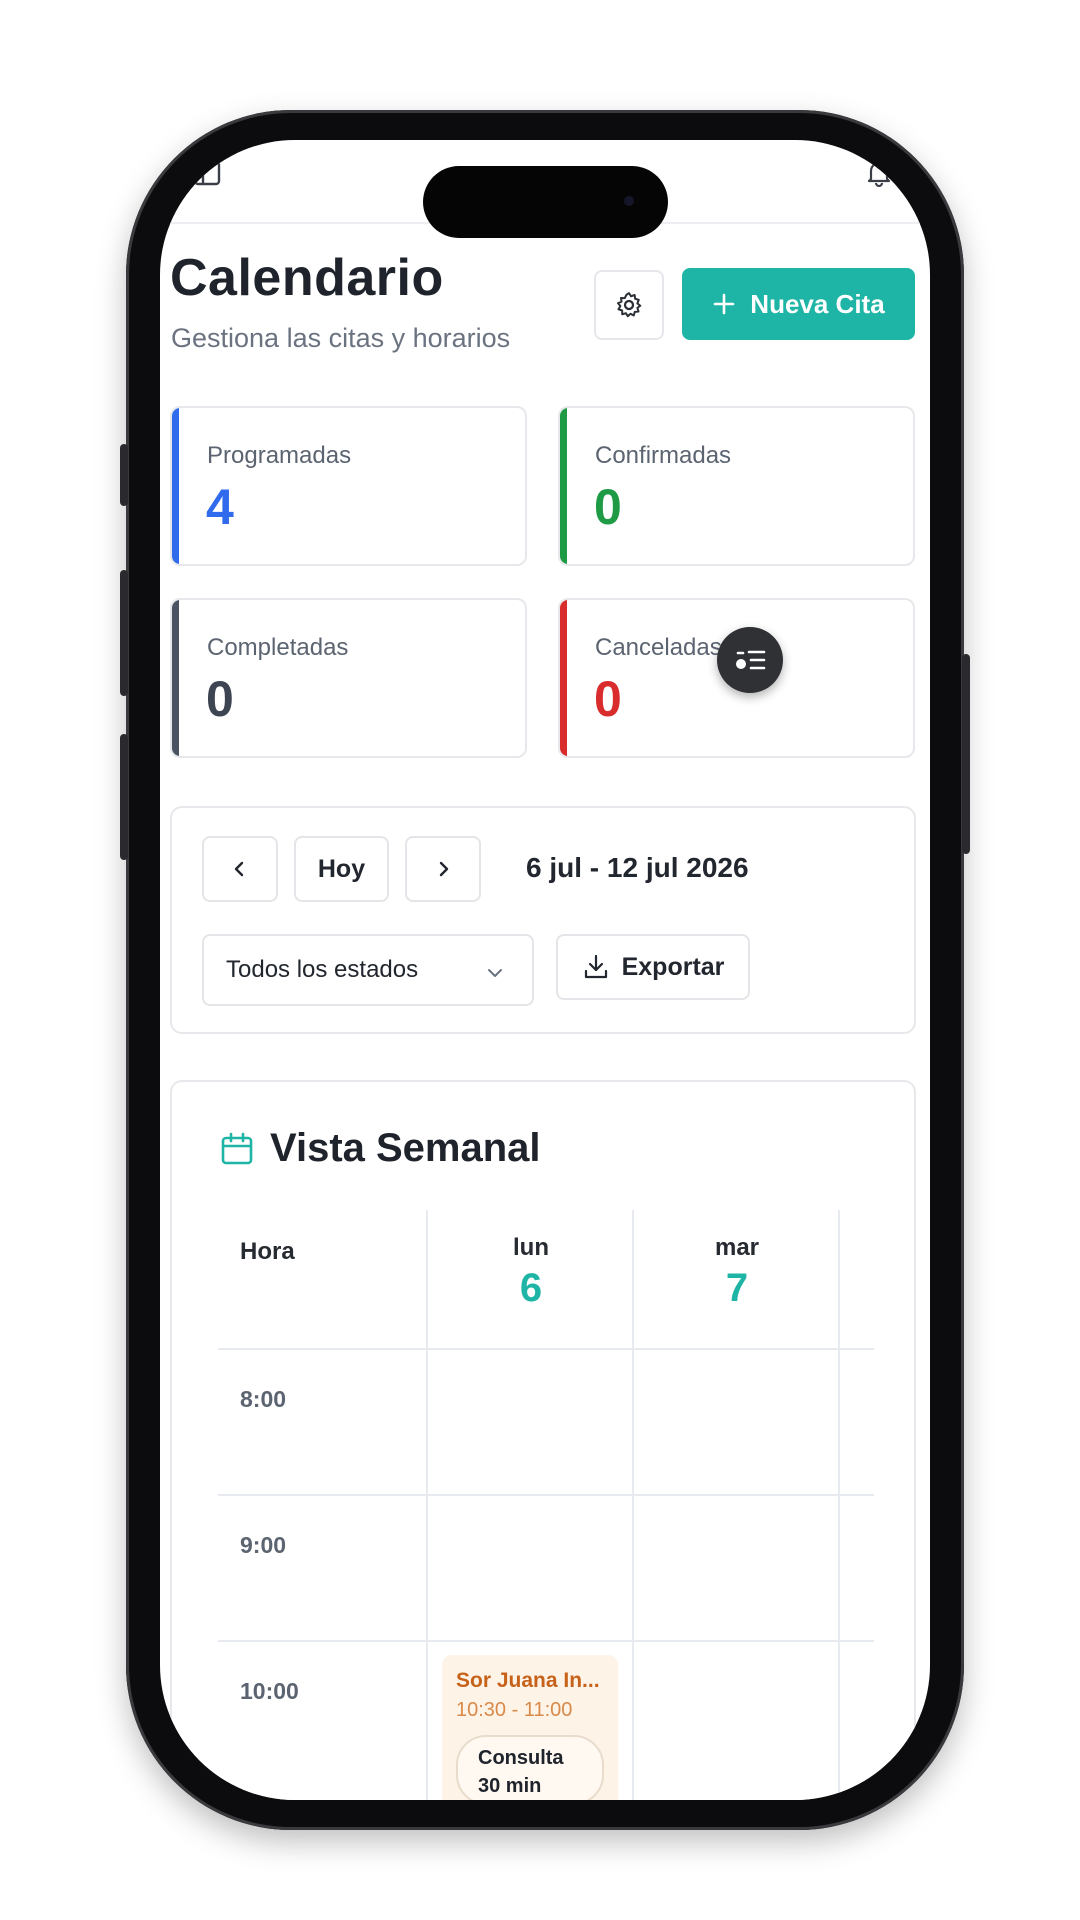  Describe the element at coordinates (737, 1288) in the screenshot. I see `day-number: 7` at that location.